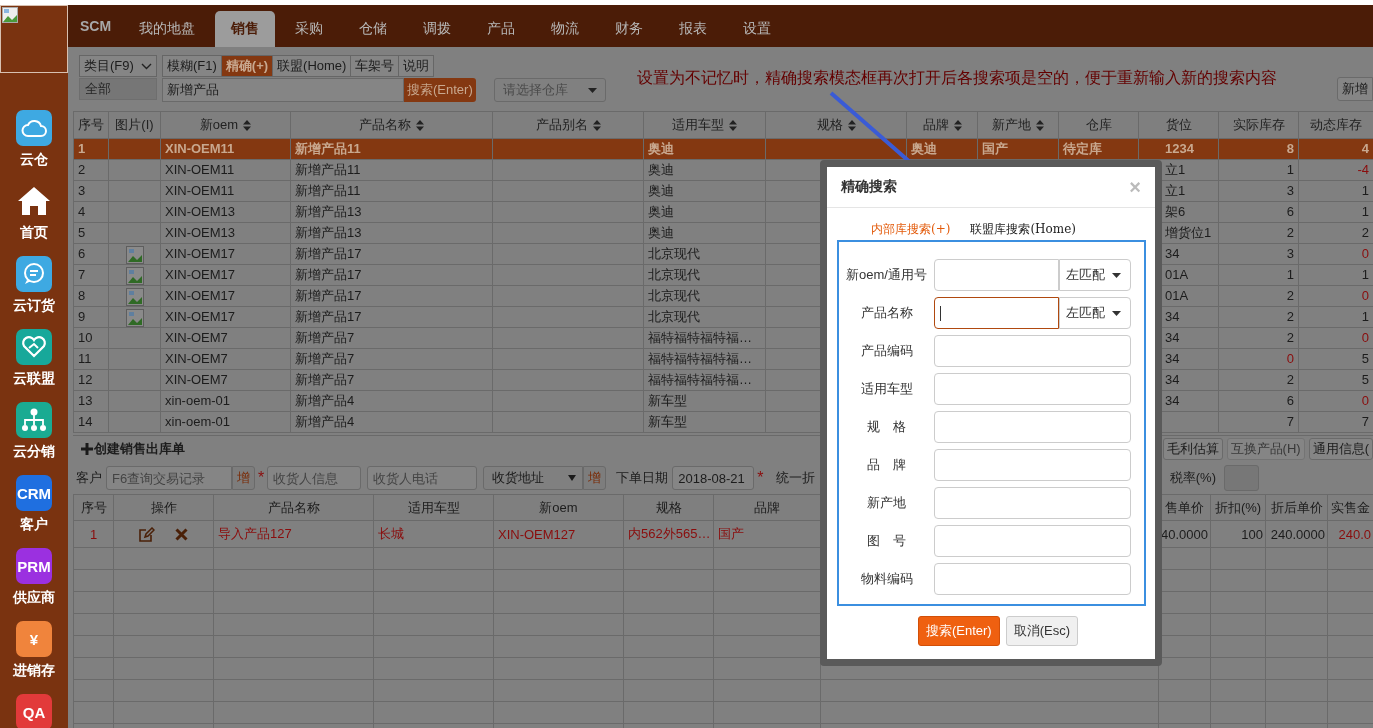  I want to click on sidebar-label: 云订货, so click(34, 306).